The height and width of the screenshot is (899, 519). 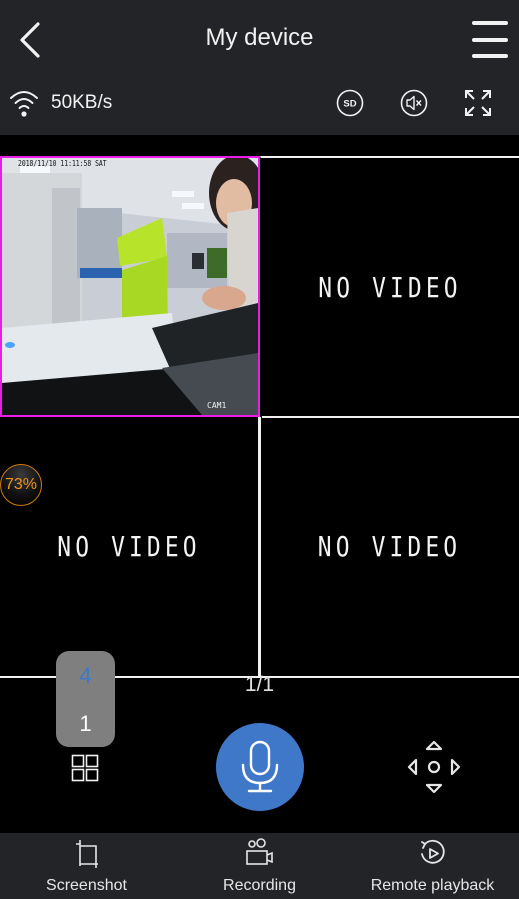 I want to click on camera-timestamp: 2018/11/10 11:11:58 SAT, so click(x=62, y=163).